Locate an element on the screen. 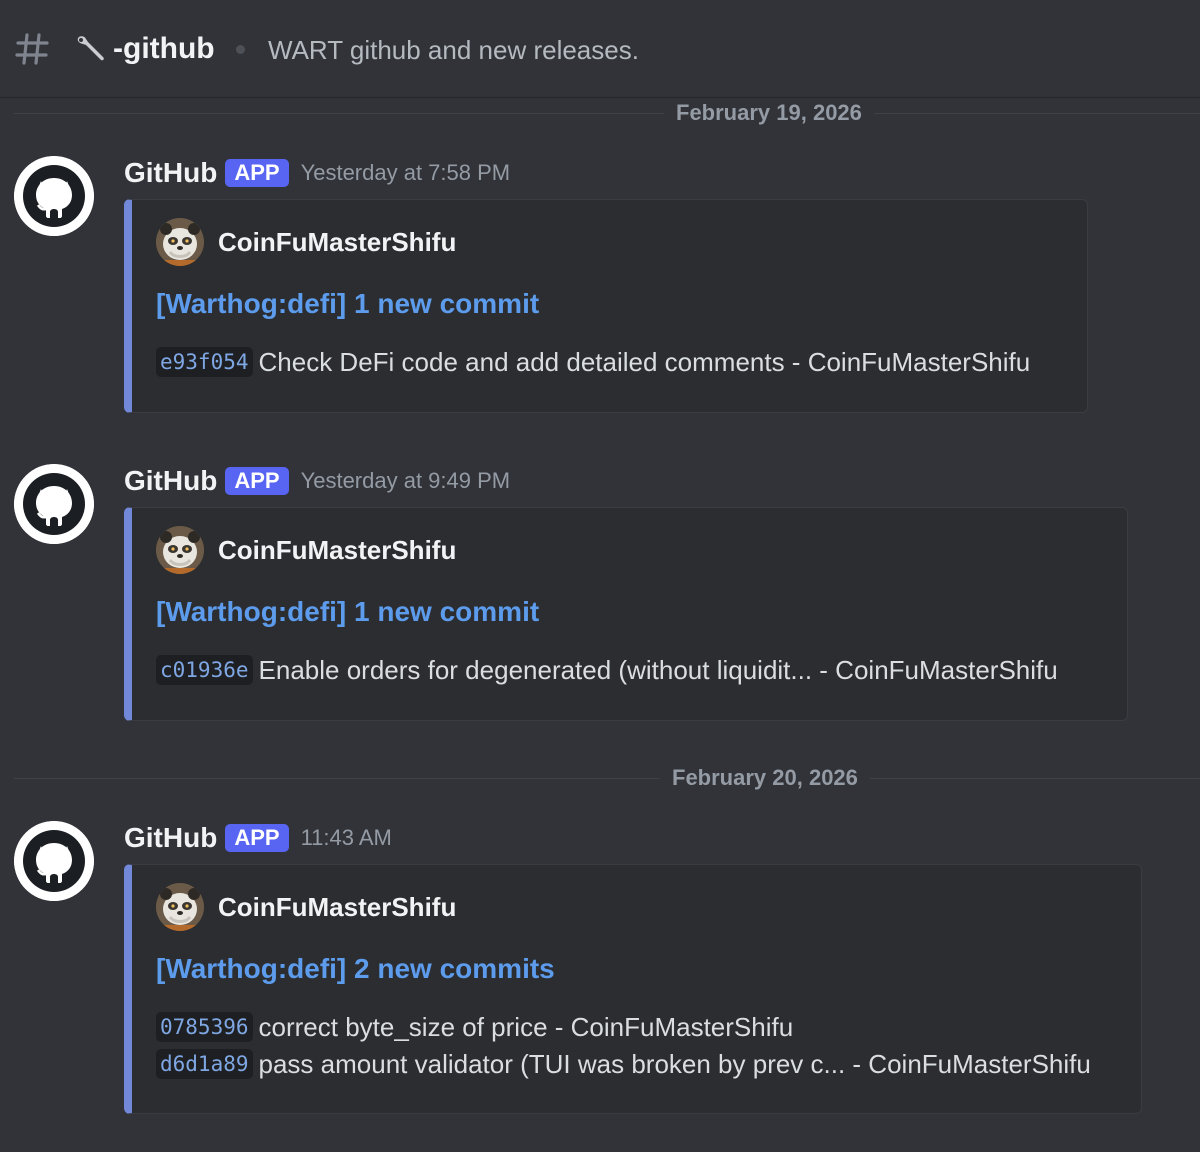 This screenshot has width=1200, height=1152. wrench-icon is located at coordinates (90, 48).